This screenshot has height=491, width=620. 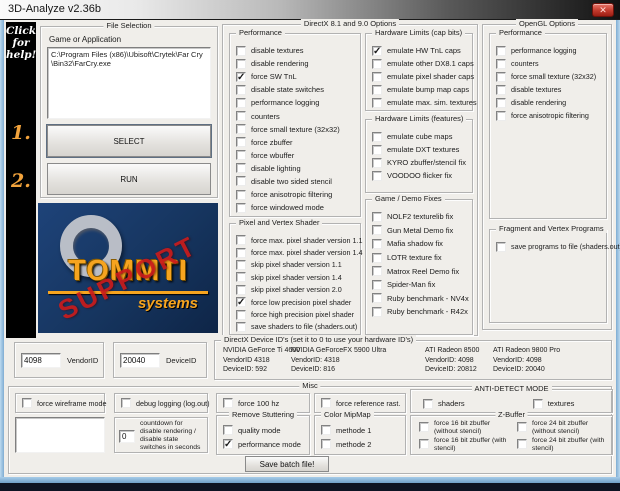 What do you see at coordinates (566, 428) in the screenshot?
I see `checkbox-row: force 24 bit zbuffer (without stencil)` at bounding box center [566, 428].